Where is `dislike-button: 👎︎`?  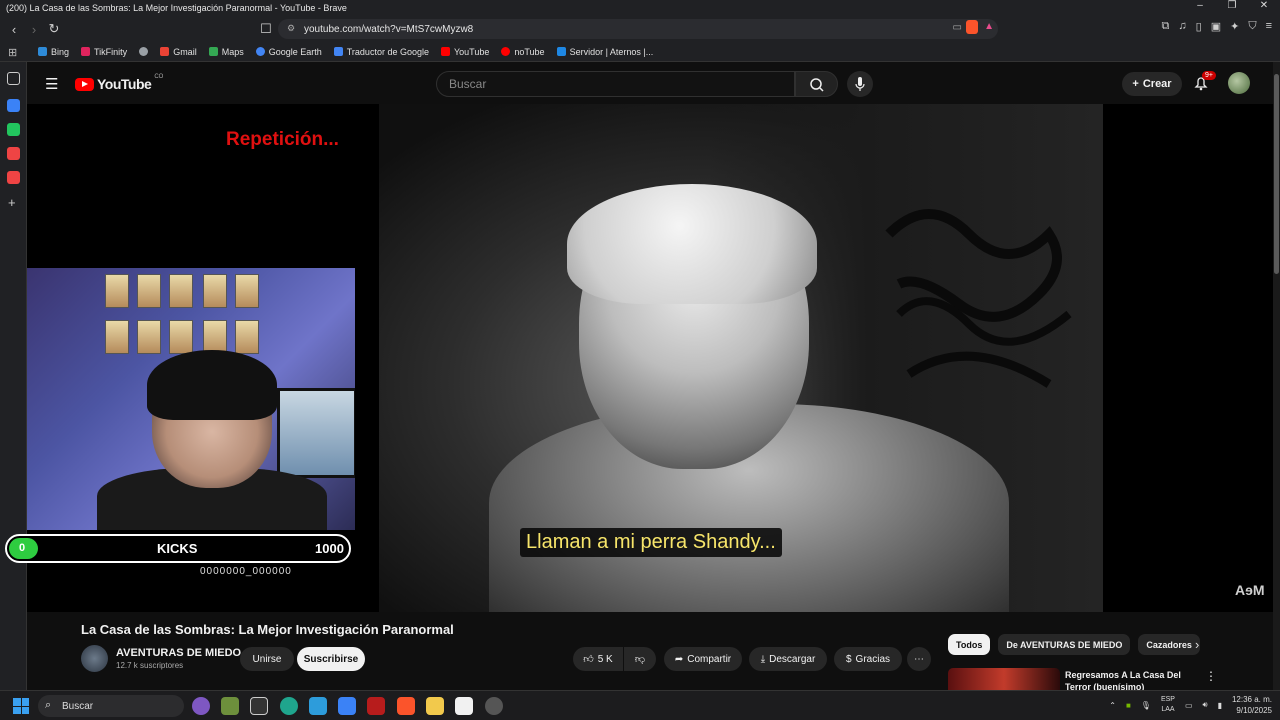 dislike-button: 👎︎ is located at coordinates (640, 659).